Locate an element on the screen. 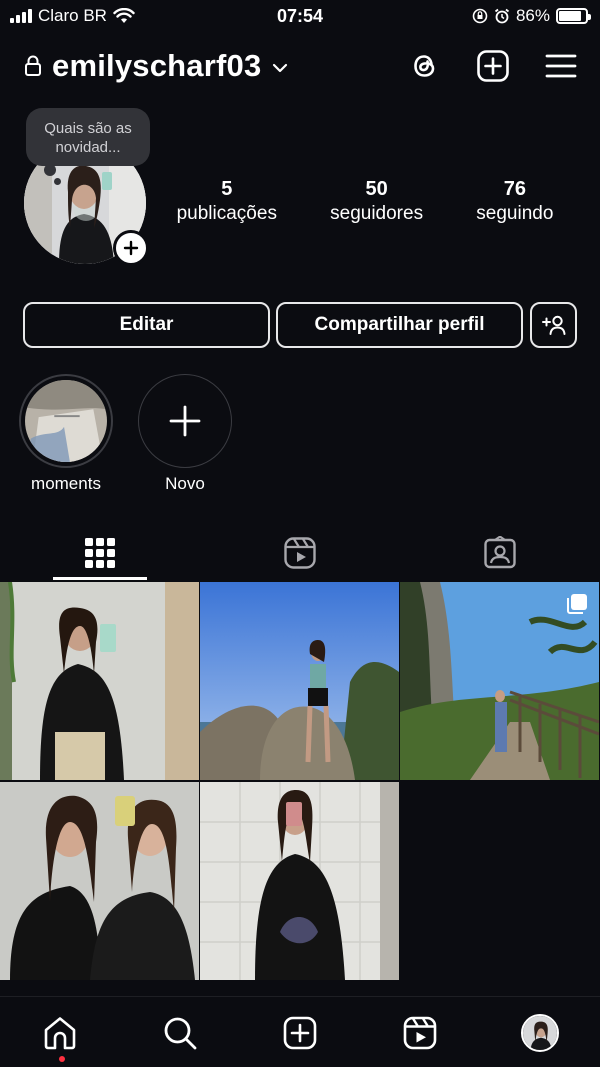 Image resolution: width=600 pixels, height=1067 pixels. status-bar: Claro BR 07:54 86% is located at coordinates (300, 17).